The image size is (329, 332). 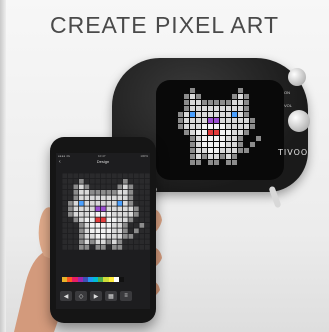 What do you see at coordinates (93, 279) in the screenshot?
I see `color-palette` at bounding box center [93, 279].